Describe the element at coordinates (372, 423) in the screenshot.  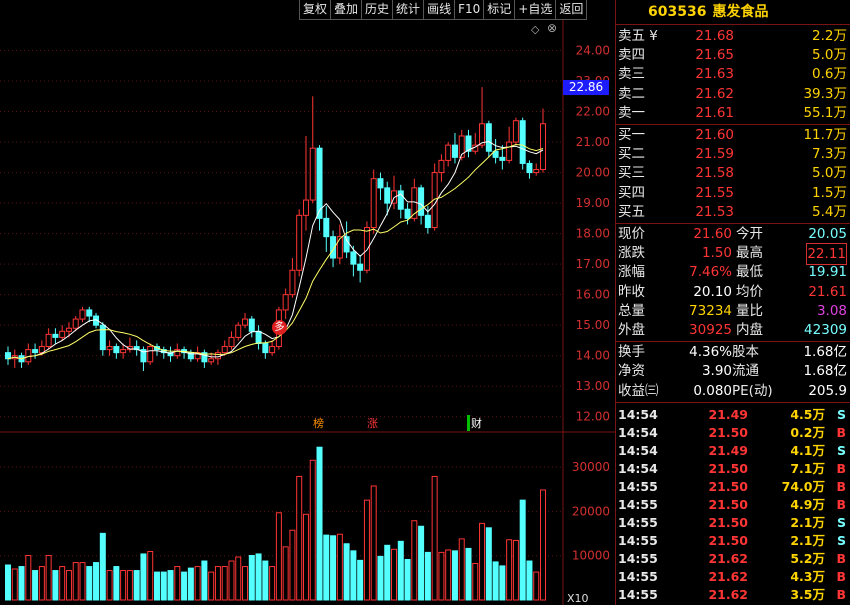
I see `marker-zhang: 涨` at that location.